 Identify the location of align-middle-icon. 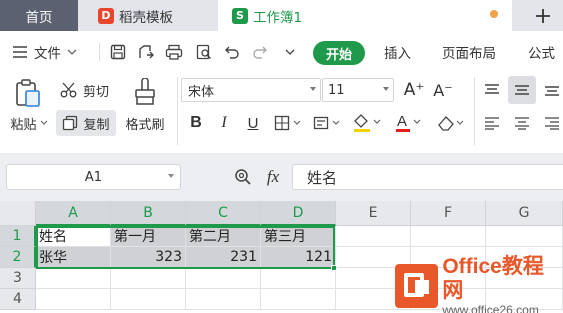
(522, 90).